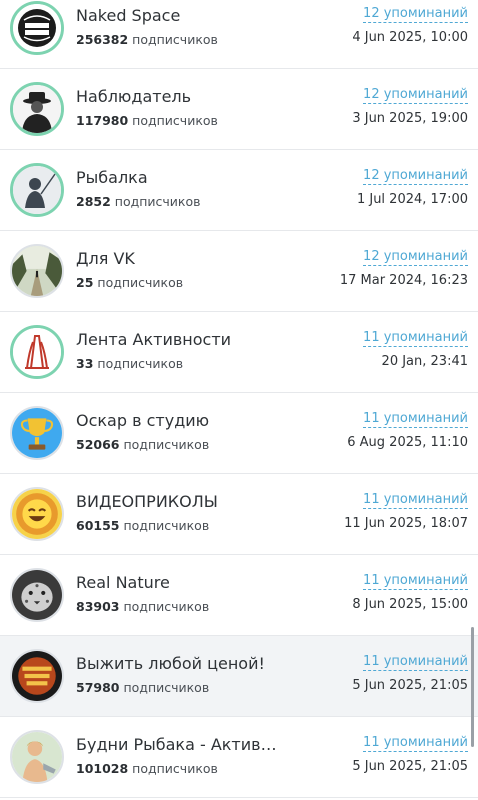 The image size is (478, 800). I want to click on channel-title: Оскар в студию, so click(143, 420).